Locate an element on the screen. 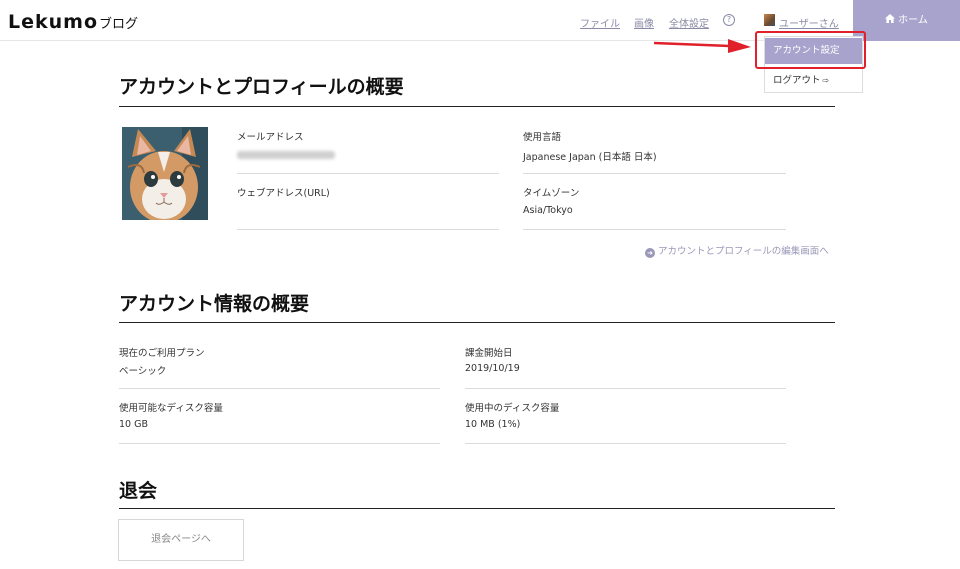 This screenshot has height=569, width=960. withdraw-section-title: 退会 is located at coordinates (138, 491).